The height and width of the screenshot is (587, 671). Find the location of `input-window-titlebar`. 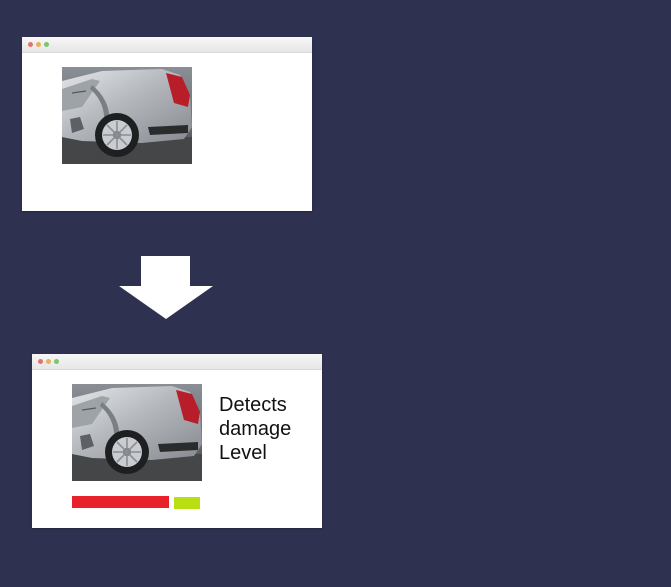

input-window-titlebar is located at coordinates (167, 45).